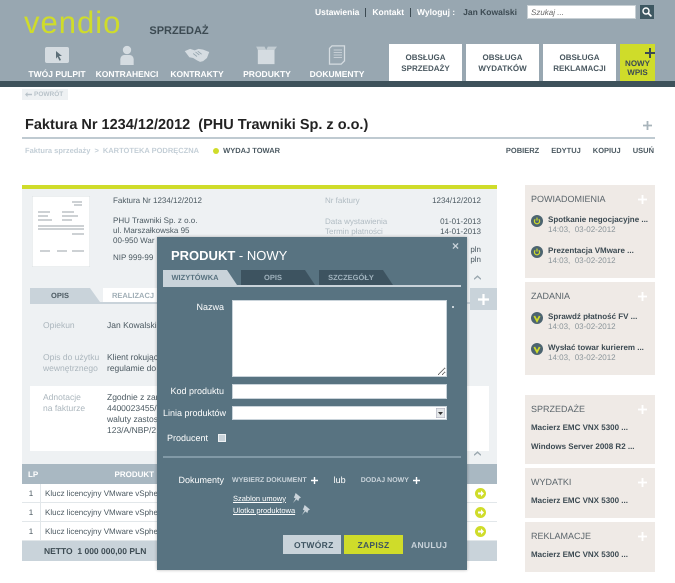 The height and width of the screenshot is (583, 675). Describe the element at coordinates (356, 222) in the screenshot. I see `field-label: Data wystawienia` at that location.